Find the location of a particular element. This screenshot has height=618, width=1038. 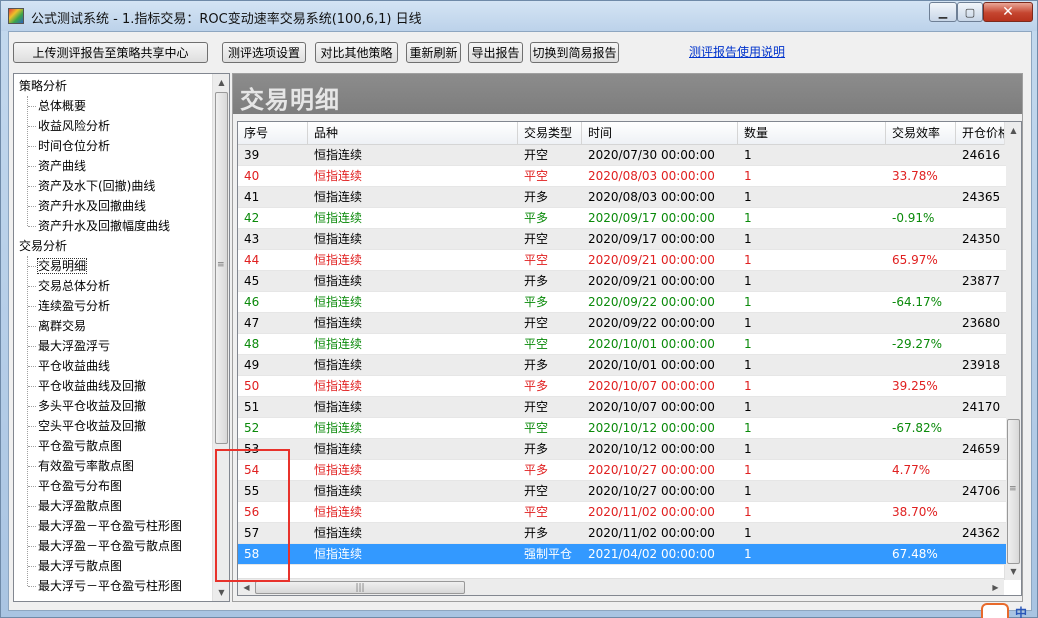

table-row: 55 恒指连续 开空 2020/10/27 00:00:00 1 24706 is located at coordinates (622, 491).